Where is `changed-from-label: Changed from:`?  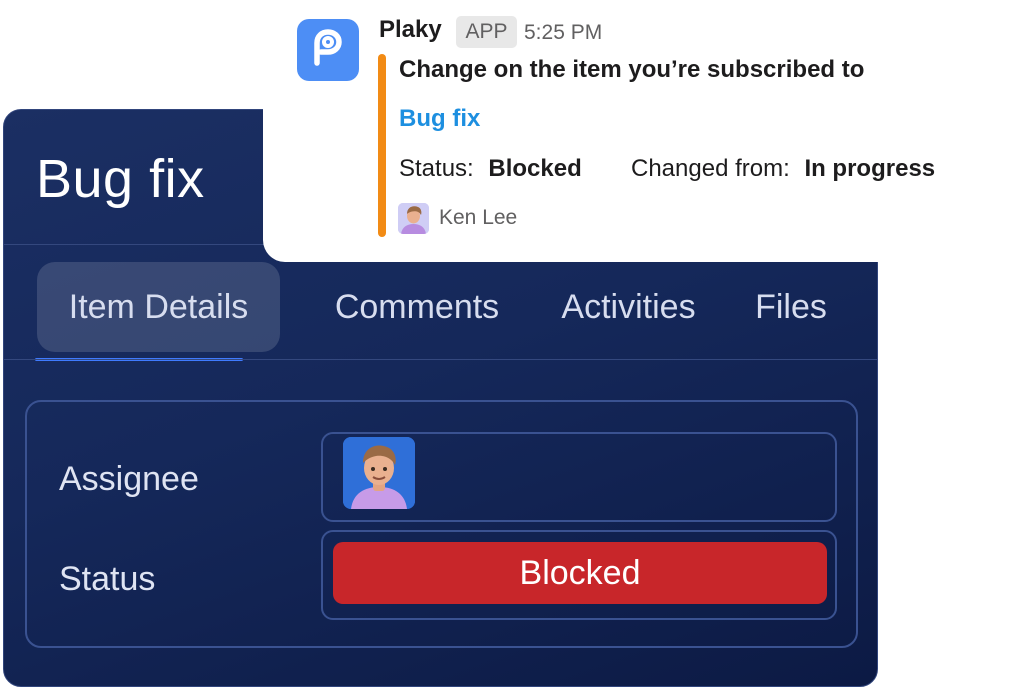
changed-from-label: Changed from: is located at coordinates (710, 168).